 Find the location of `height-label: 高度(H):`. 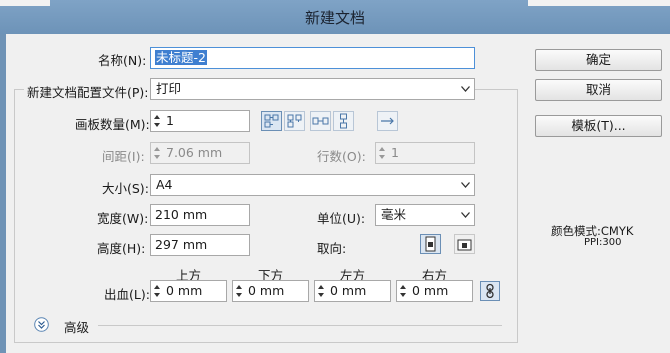

height-label: 高度(H): is located at coordinates (121, 248).